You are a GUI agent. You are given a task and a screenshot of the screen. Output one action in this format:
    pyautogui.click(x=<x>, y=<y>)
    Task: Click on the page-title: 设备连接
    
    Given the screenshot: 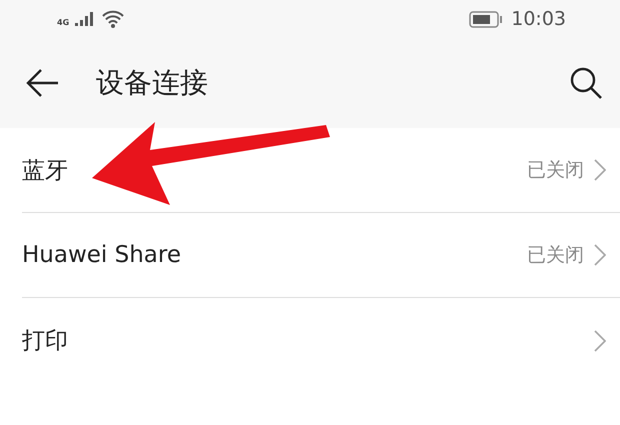 What is the action you would take?
    pyautogui.click(x=152, y=83)
    